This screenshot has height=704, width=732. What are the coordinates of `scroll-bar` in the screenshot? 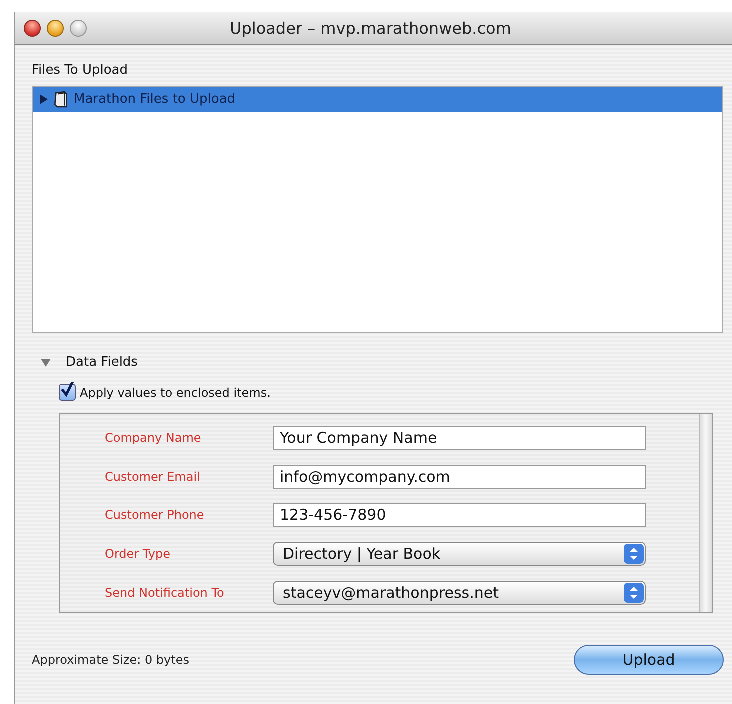 It's located at (705, 513).